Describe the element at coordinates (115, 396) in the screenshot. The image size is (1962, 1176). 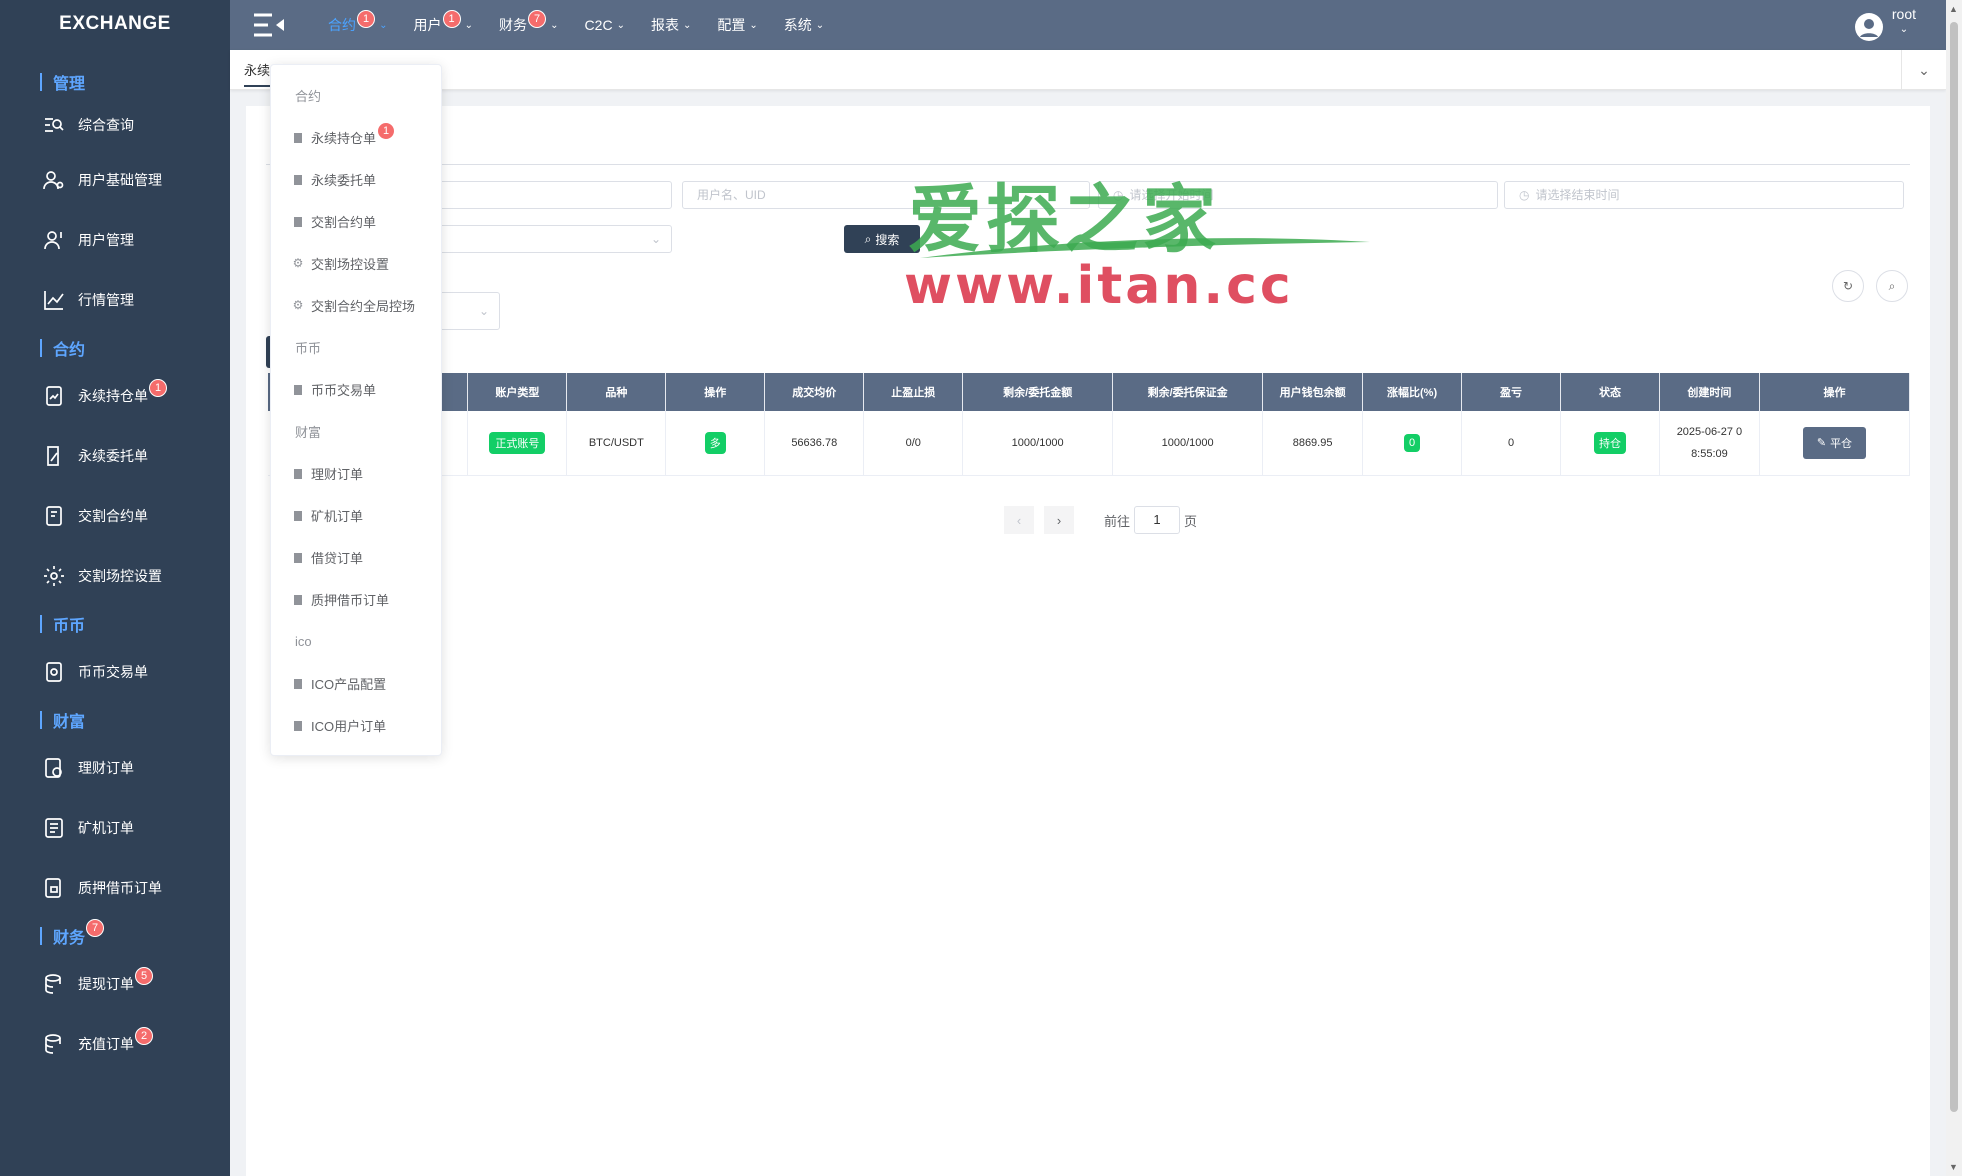
I see `sidebar-item-perpetual-positions: 永续持仓单 1` at that location.